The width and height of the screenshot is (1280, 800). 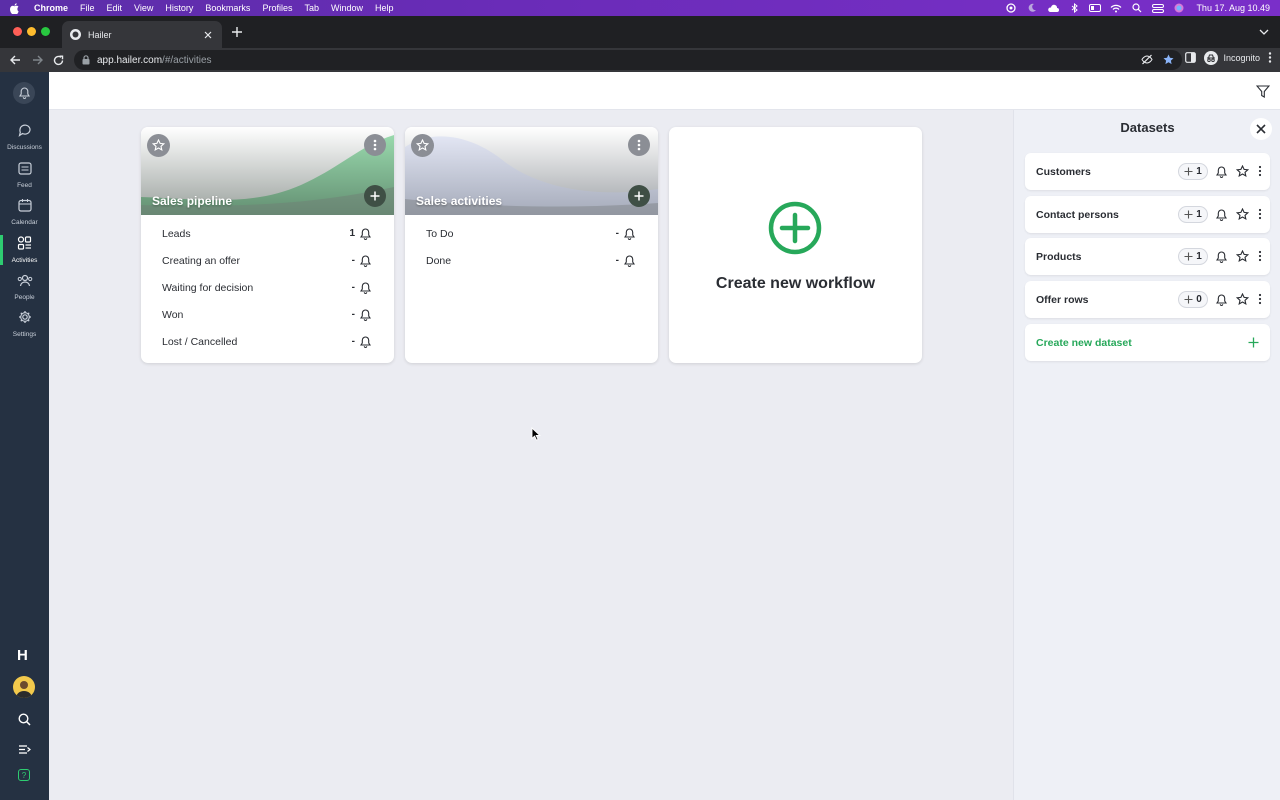 I want to click on window-zoom-button, so click(x=45, y=31).